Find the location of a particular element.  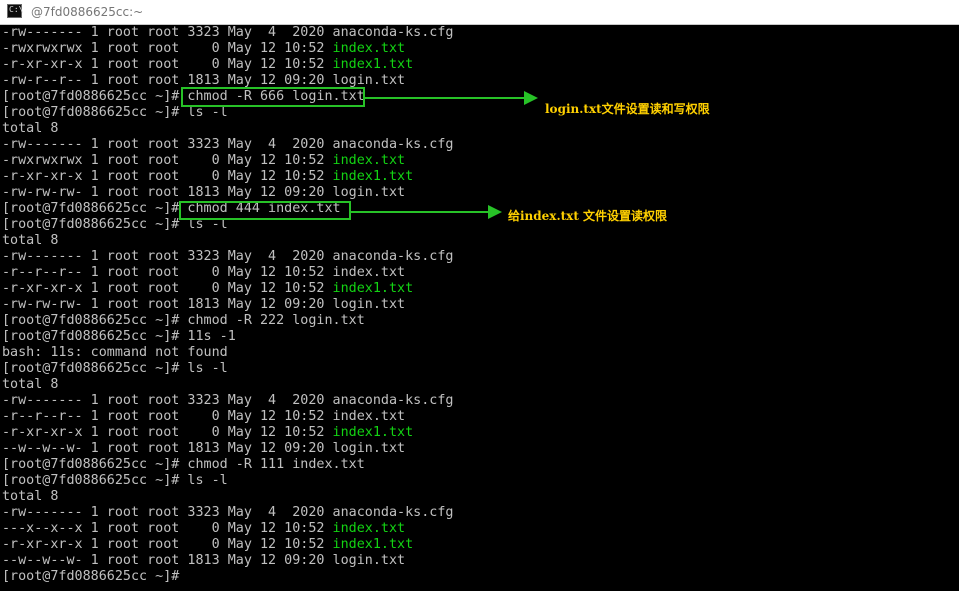

window-title: @7fd0886625cc:~ is located at coordinates (87, 12).